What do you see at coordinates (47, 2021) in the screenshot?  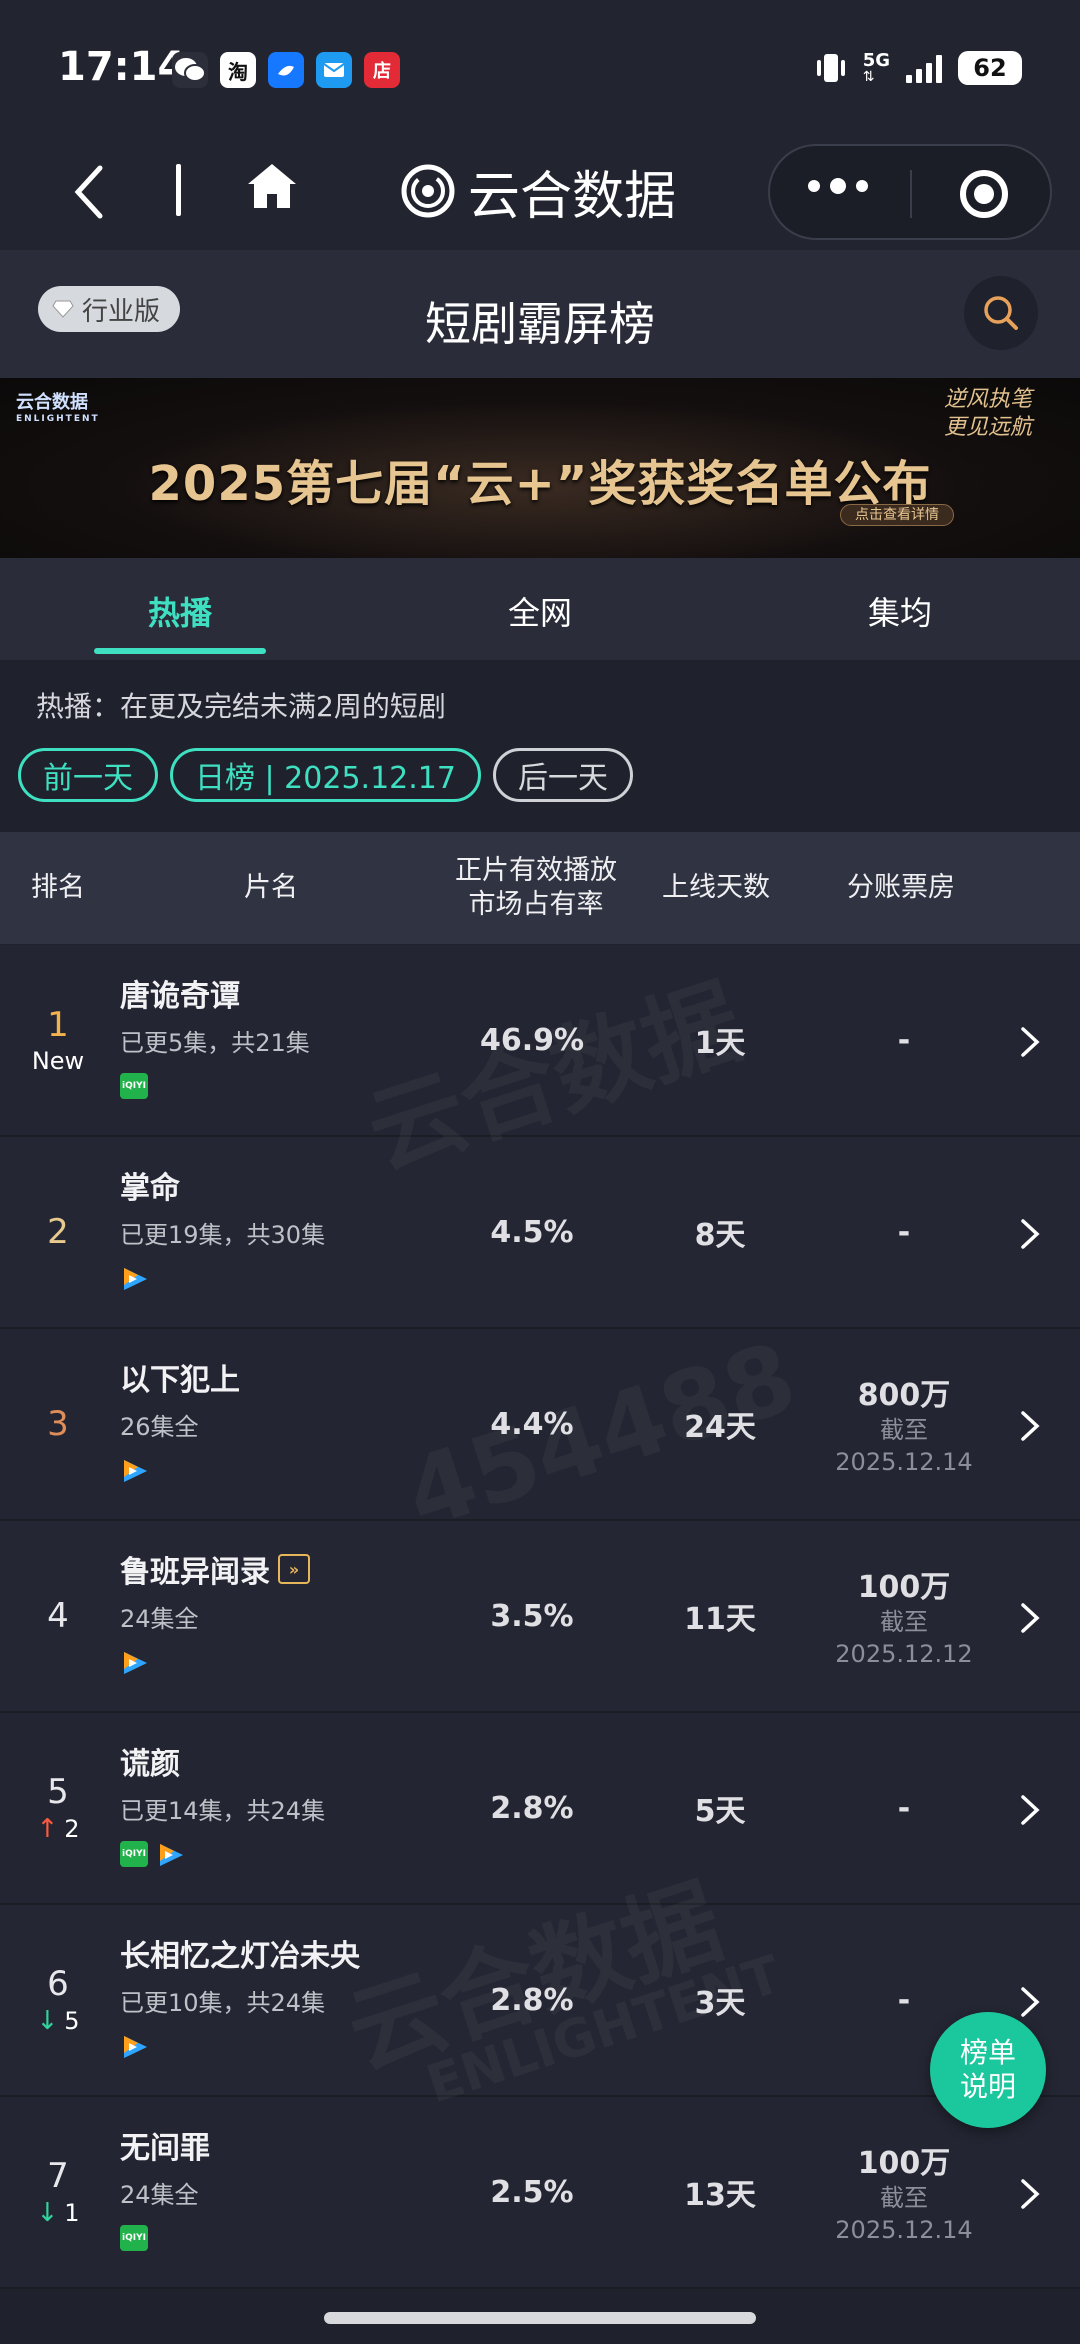 I see `arrow-down-icon: ↓` at bounding box center [47, 2021].